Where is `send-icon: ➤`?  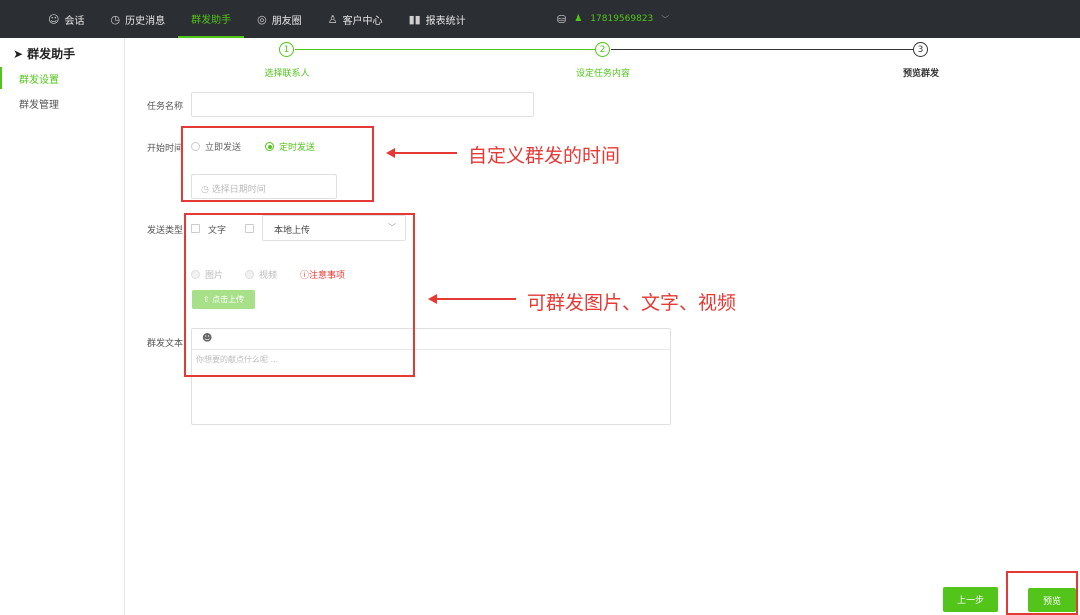 send-icon: ➤ is located at coordinates (18, 53).